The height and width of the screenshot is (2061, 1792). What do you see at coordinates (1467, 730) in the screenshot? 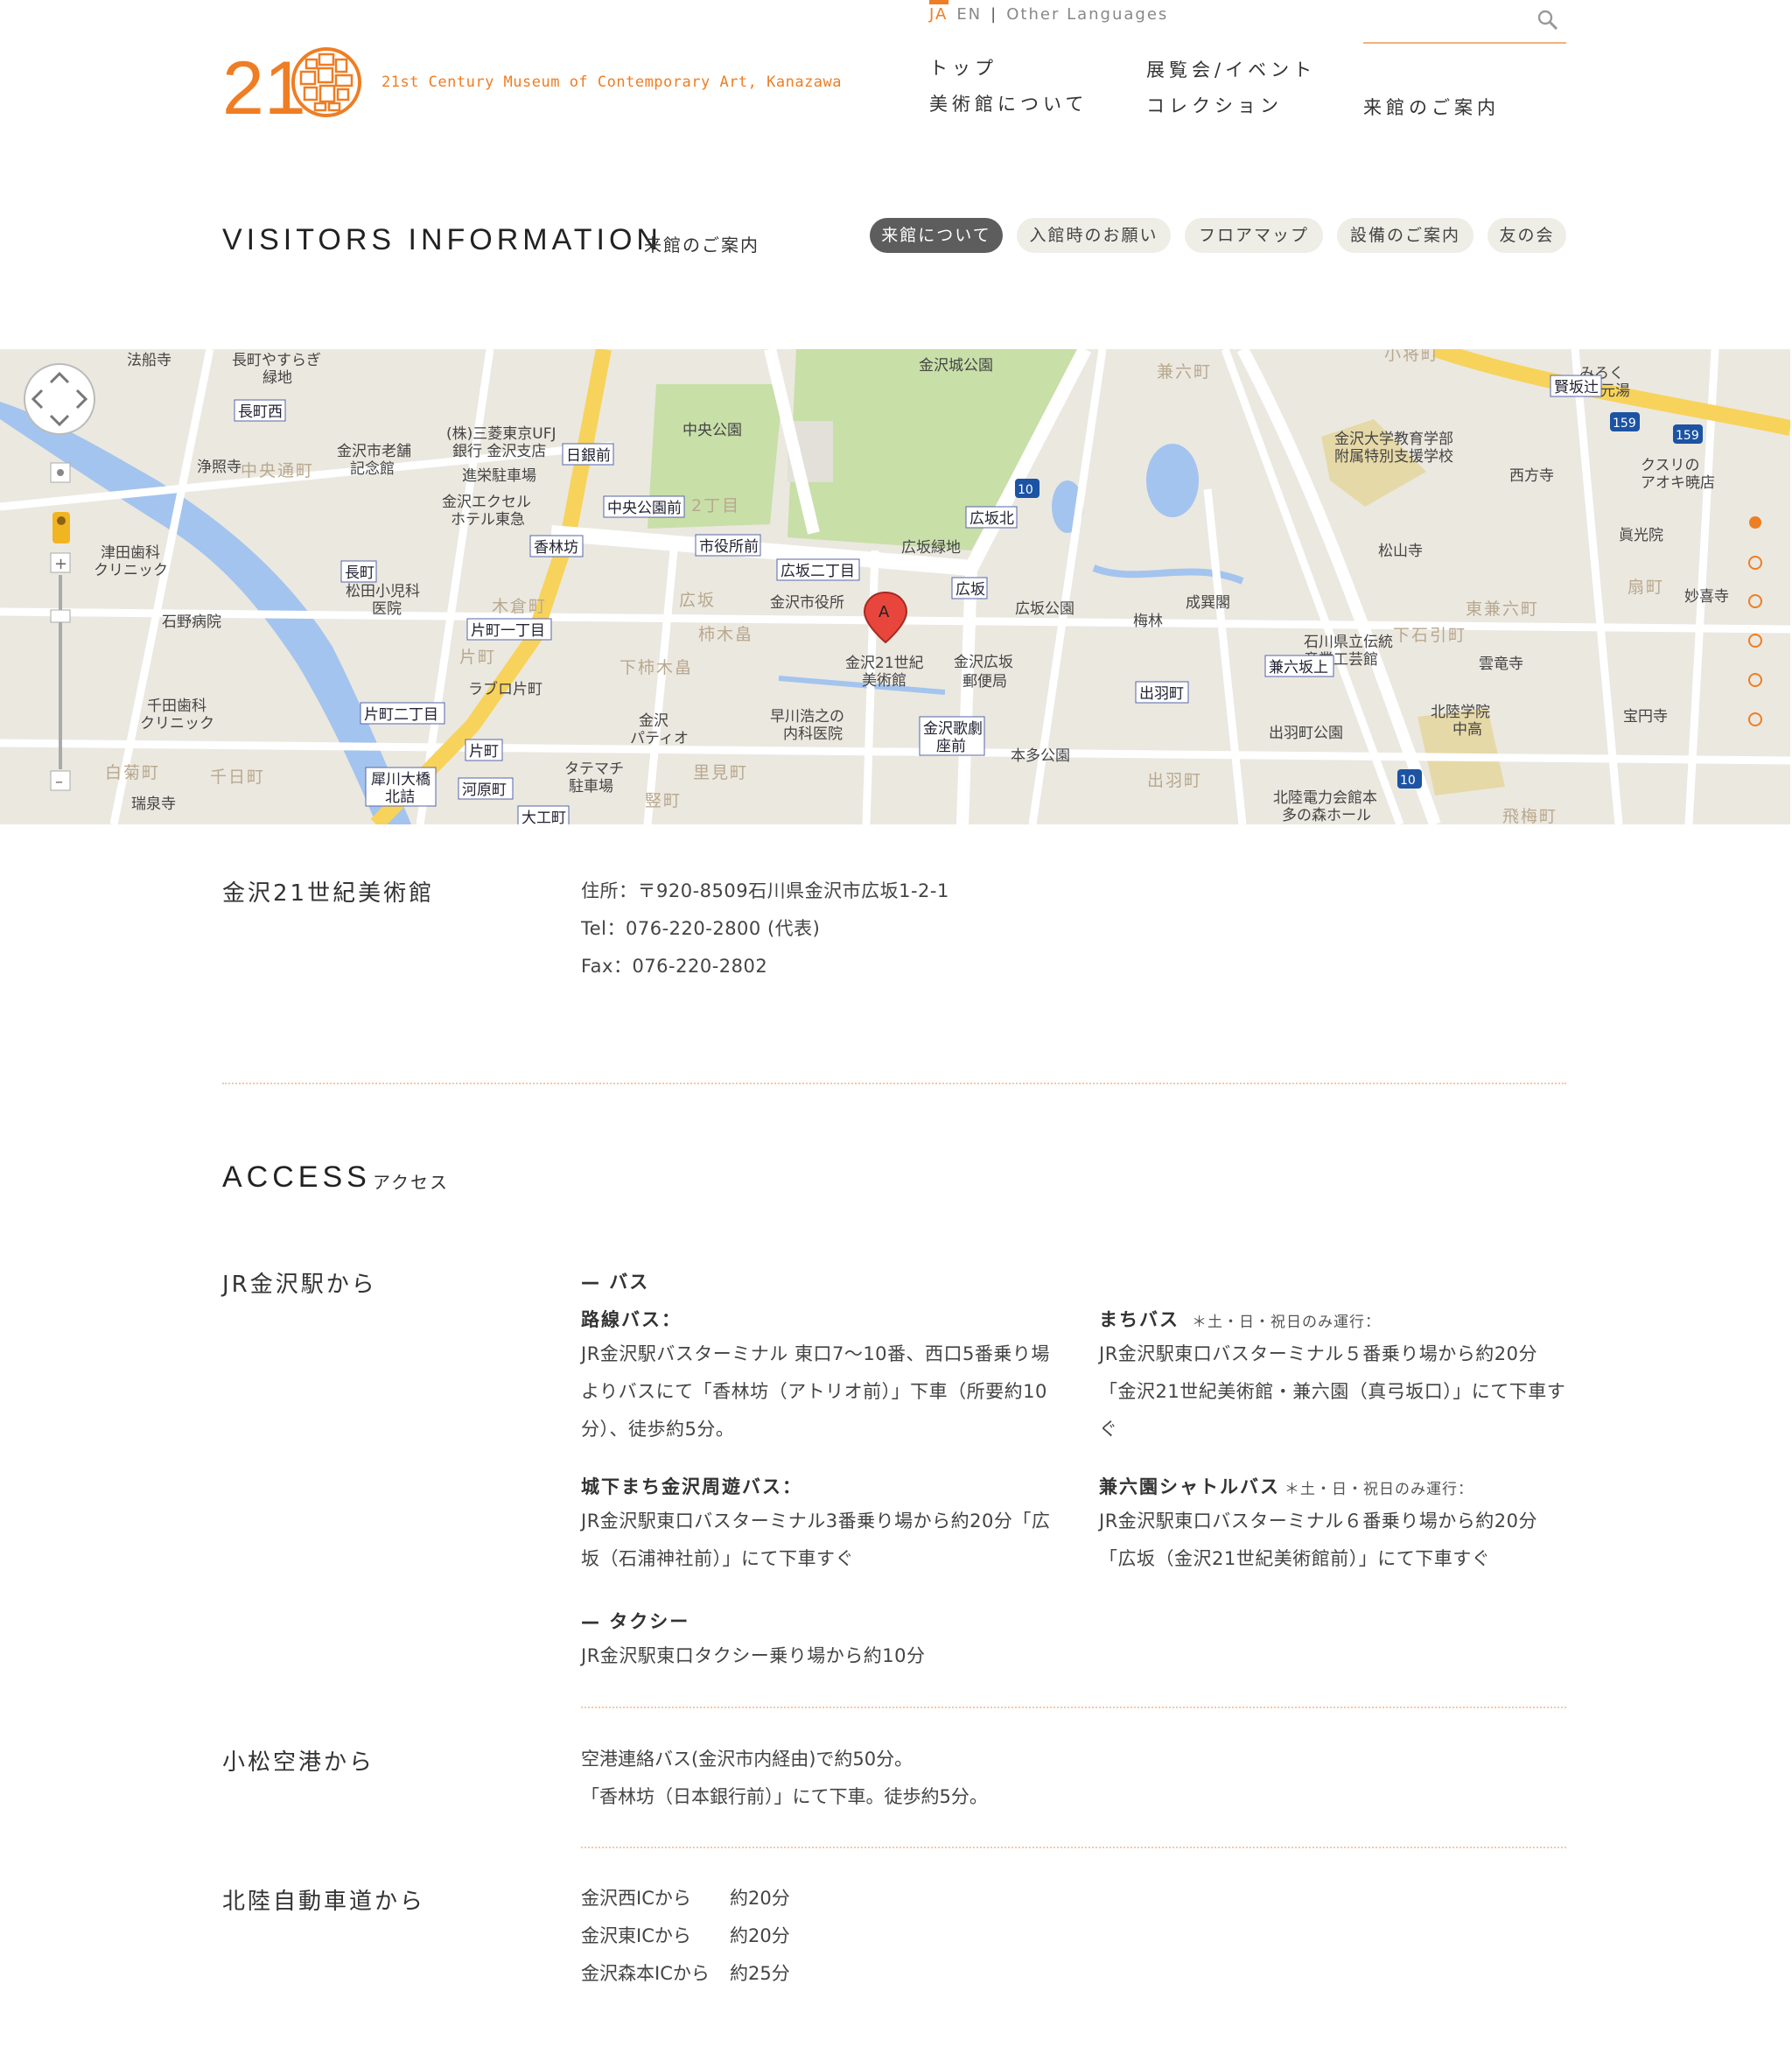
I see `svg-text: 中高` at bounding box center [1467, 730].